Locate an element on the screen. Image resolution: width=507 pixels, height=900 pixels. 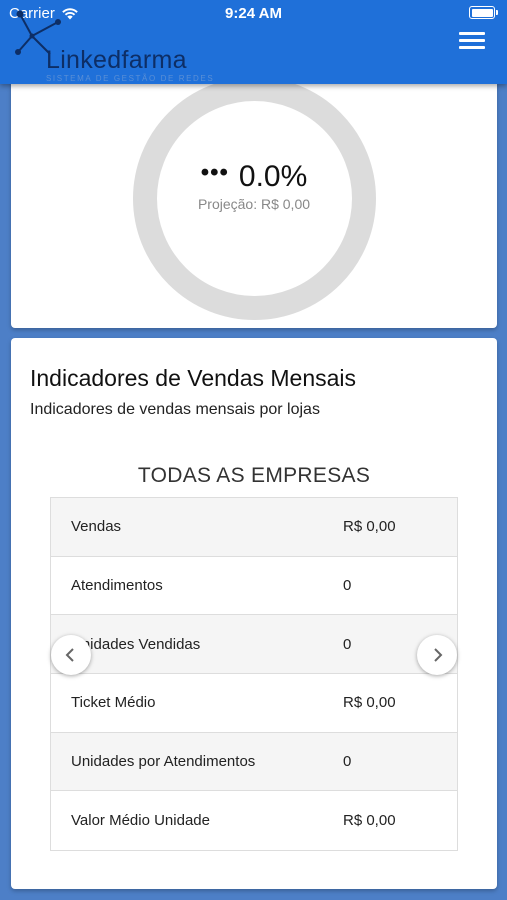
gauge-percentage: 0.0% is located at coordinates (273, 176).